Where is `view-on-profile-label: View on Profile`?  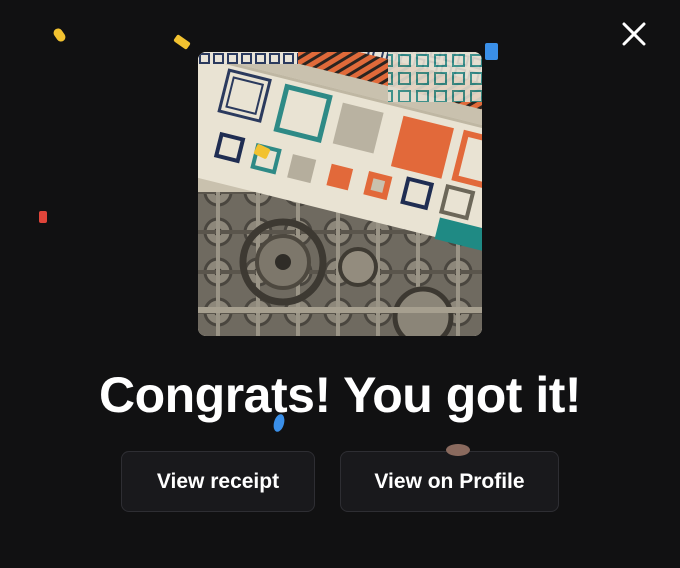
view-on-profile-label: View on Profile is located at coordinates (449, 481).